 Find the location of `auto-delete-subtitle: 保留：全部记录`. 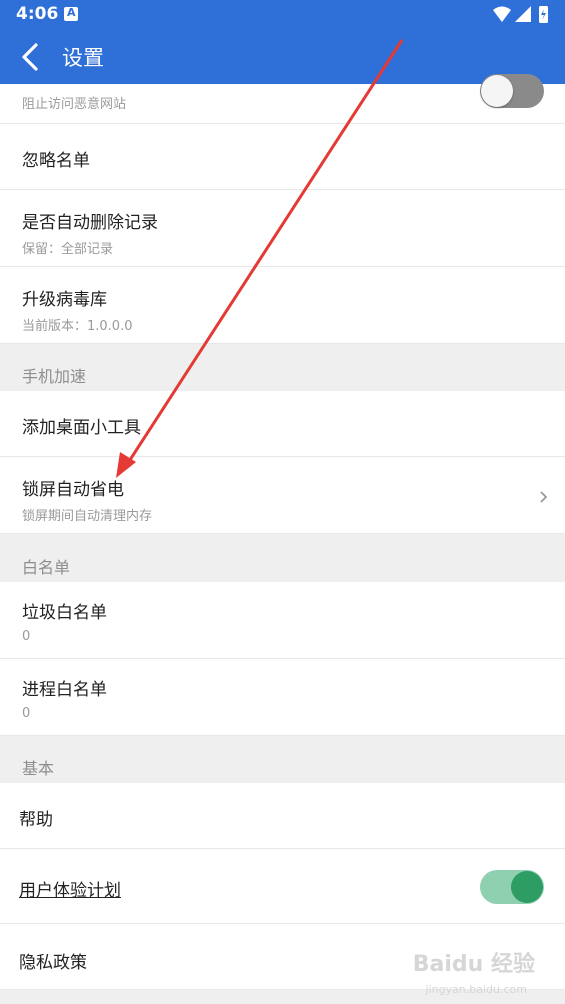

auto-delete-subtitle: 保留：全部记录 is located at coordinates (68, 249).